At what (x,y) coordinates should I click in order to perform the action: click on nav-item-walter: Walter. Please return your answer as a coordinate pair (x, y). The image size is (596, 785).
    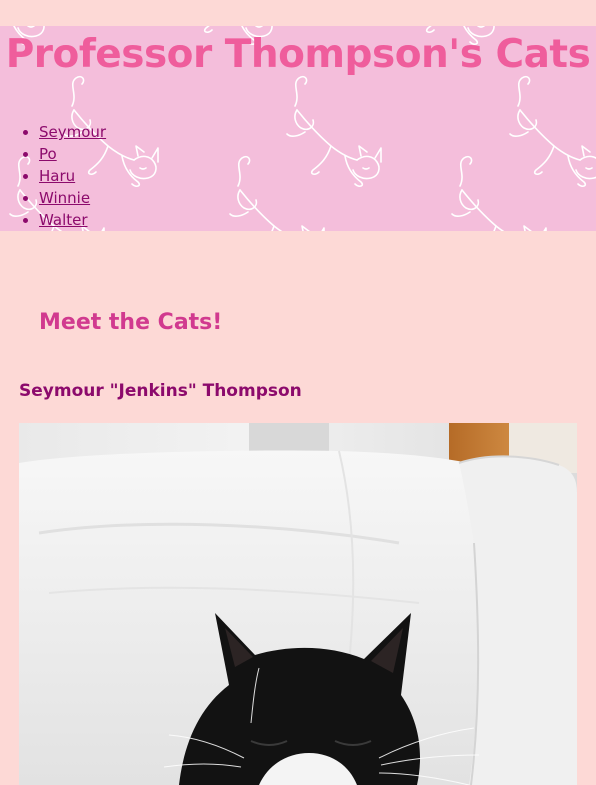
    Looking at the image, I should click on (72, 220).